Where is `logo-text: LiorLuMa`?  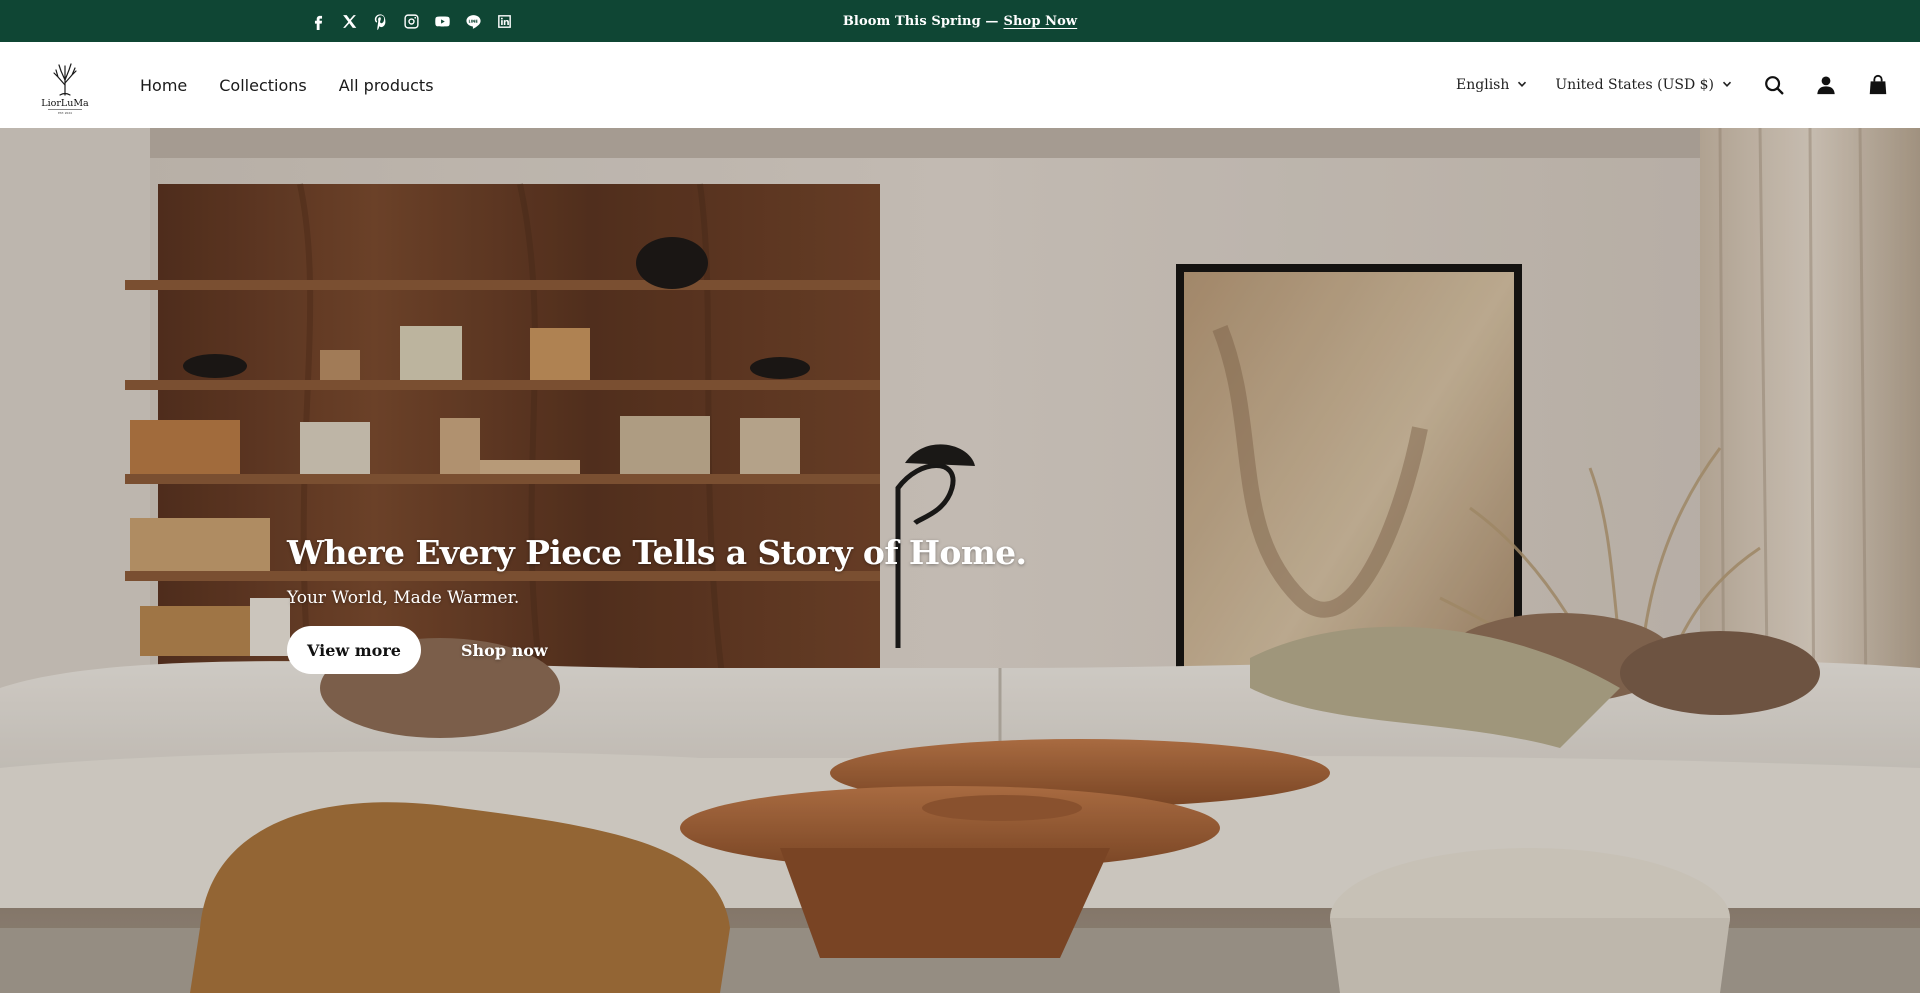
logo-text: LiorLuMa is located at coordinates (65, 103).